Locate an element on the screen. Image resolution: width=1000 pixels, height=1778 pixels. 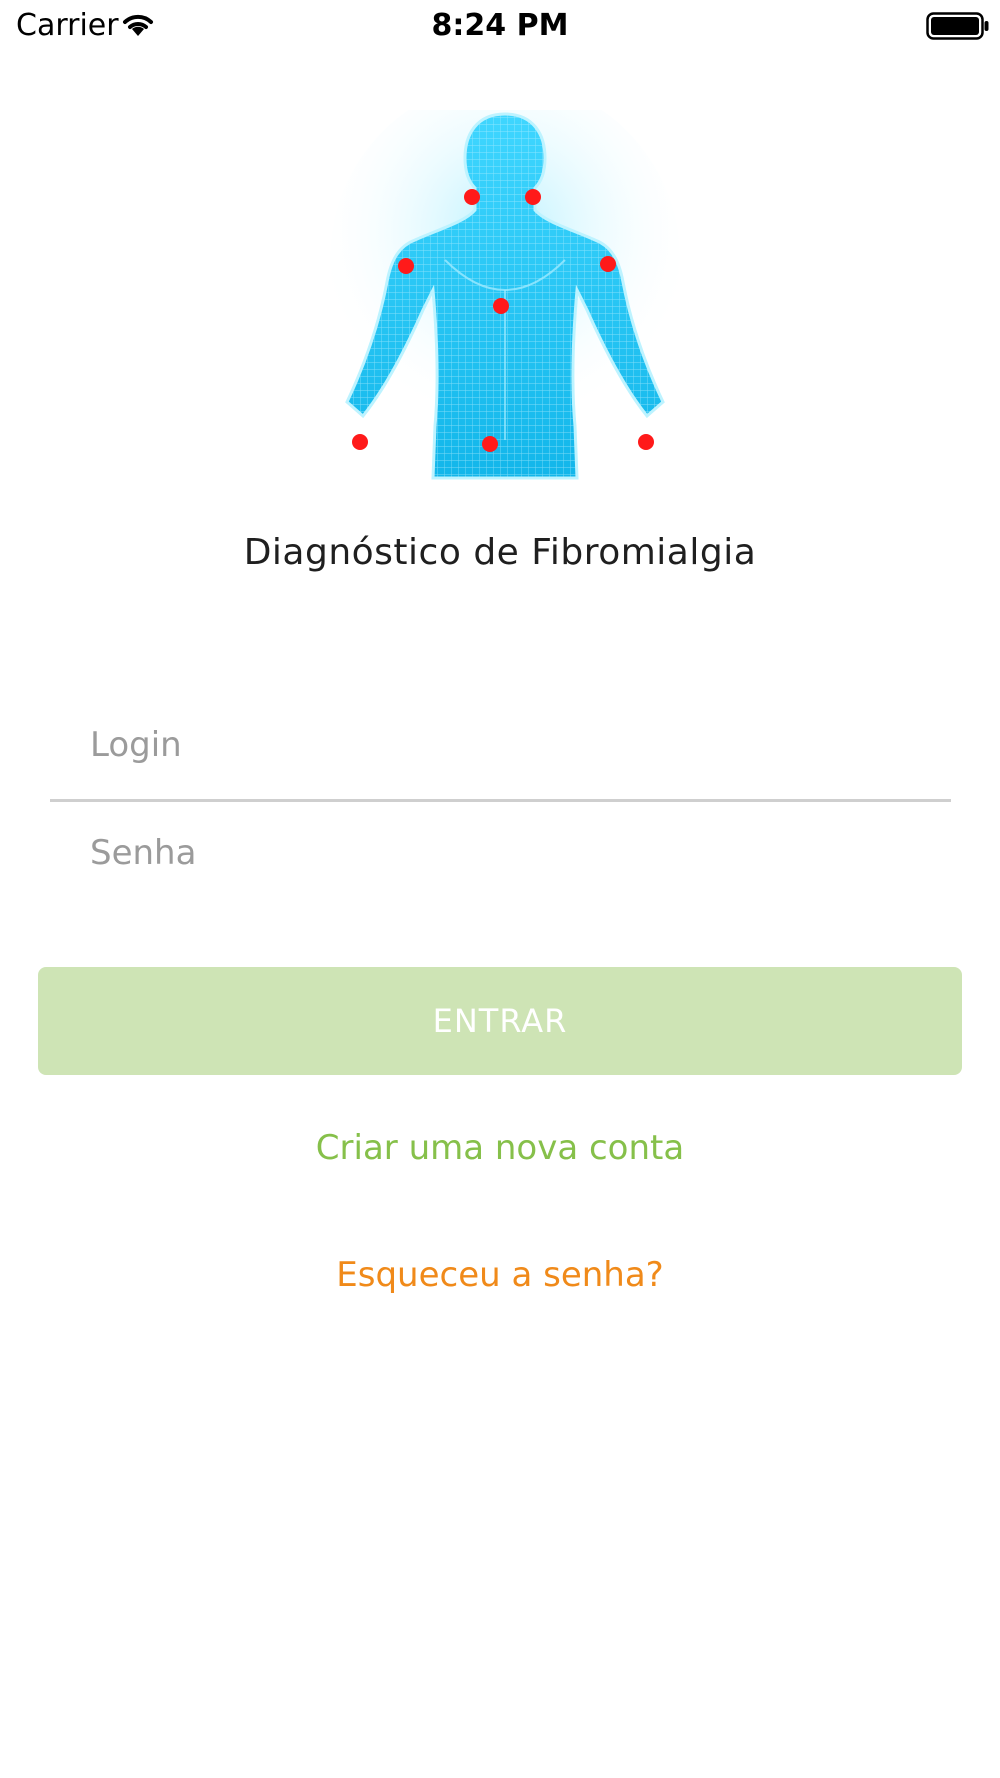
status-bar: Carrier 8:24 PM is located at coordinates (500, 25).